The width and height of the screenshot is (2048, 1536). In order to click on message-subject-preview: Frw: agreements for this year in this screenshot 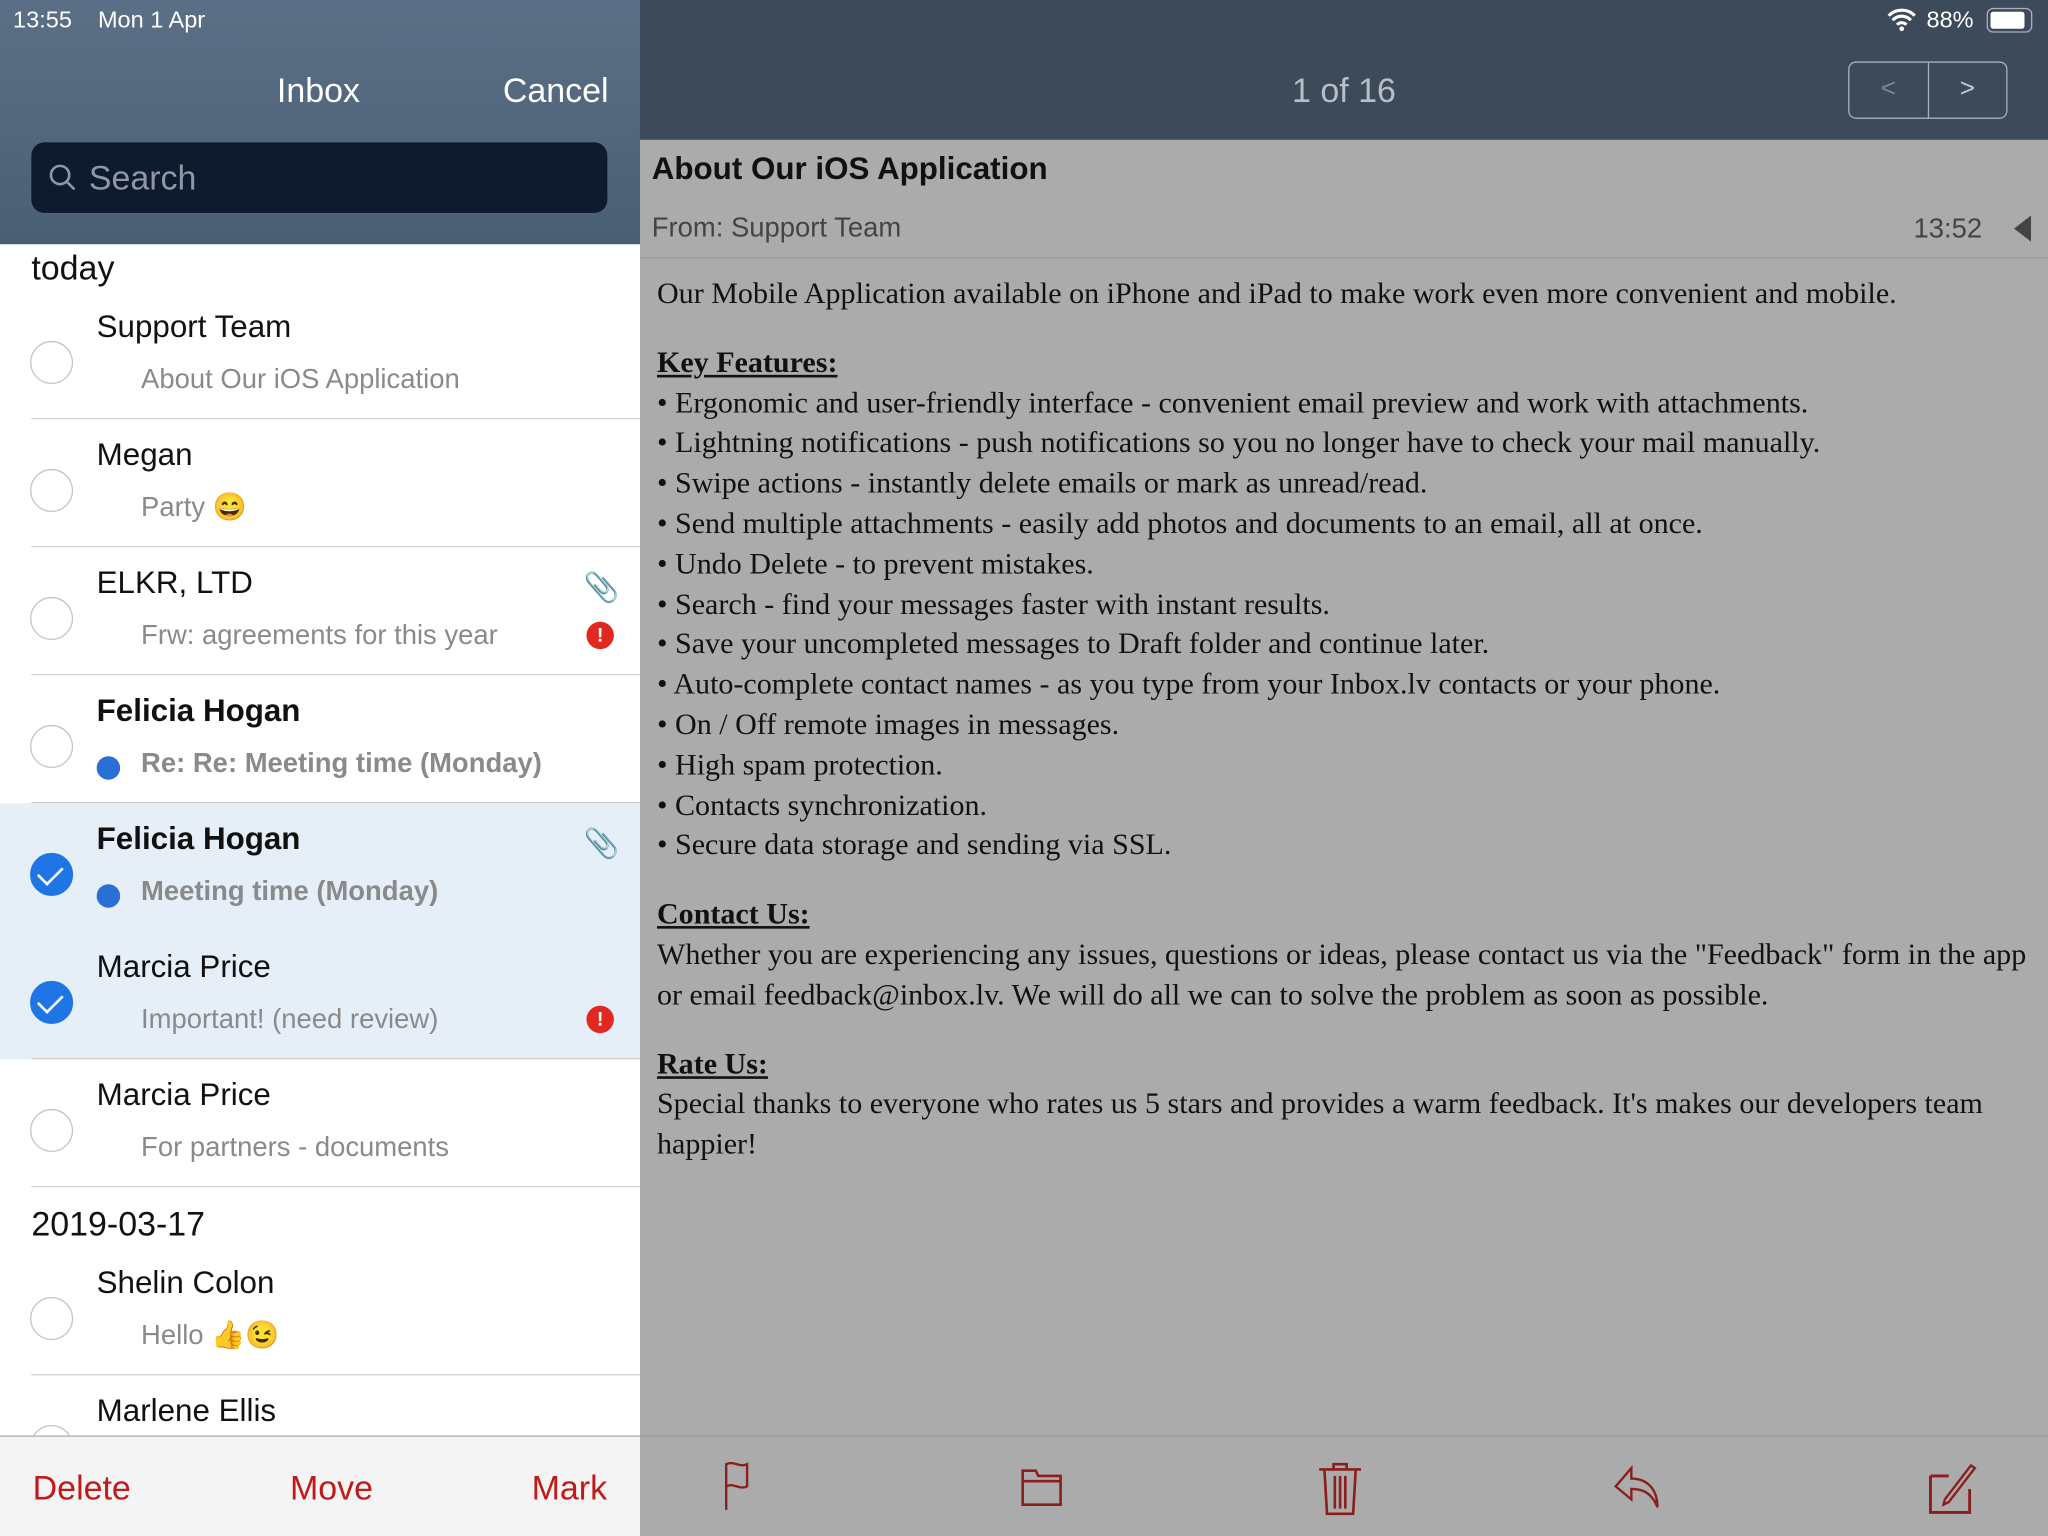, I will do `click(319, 635)`.